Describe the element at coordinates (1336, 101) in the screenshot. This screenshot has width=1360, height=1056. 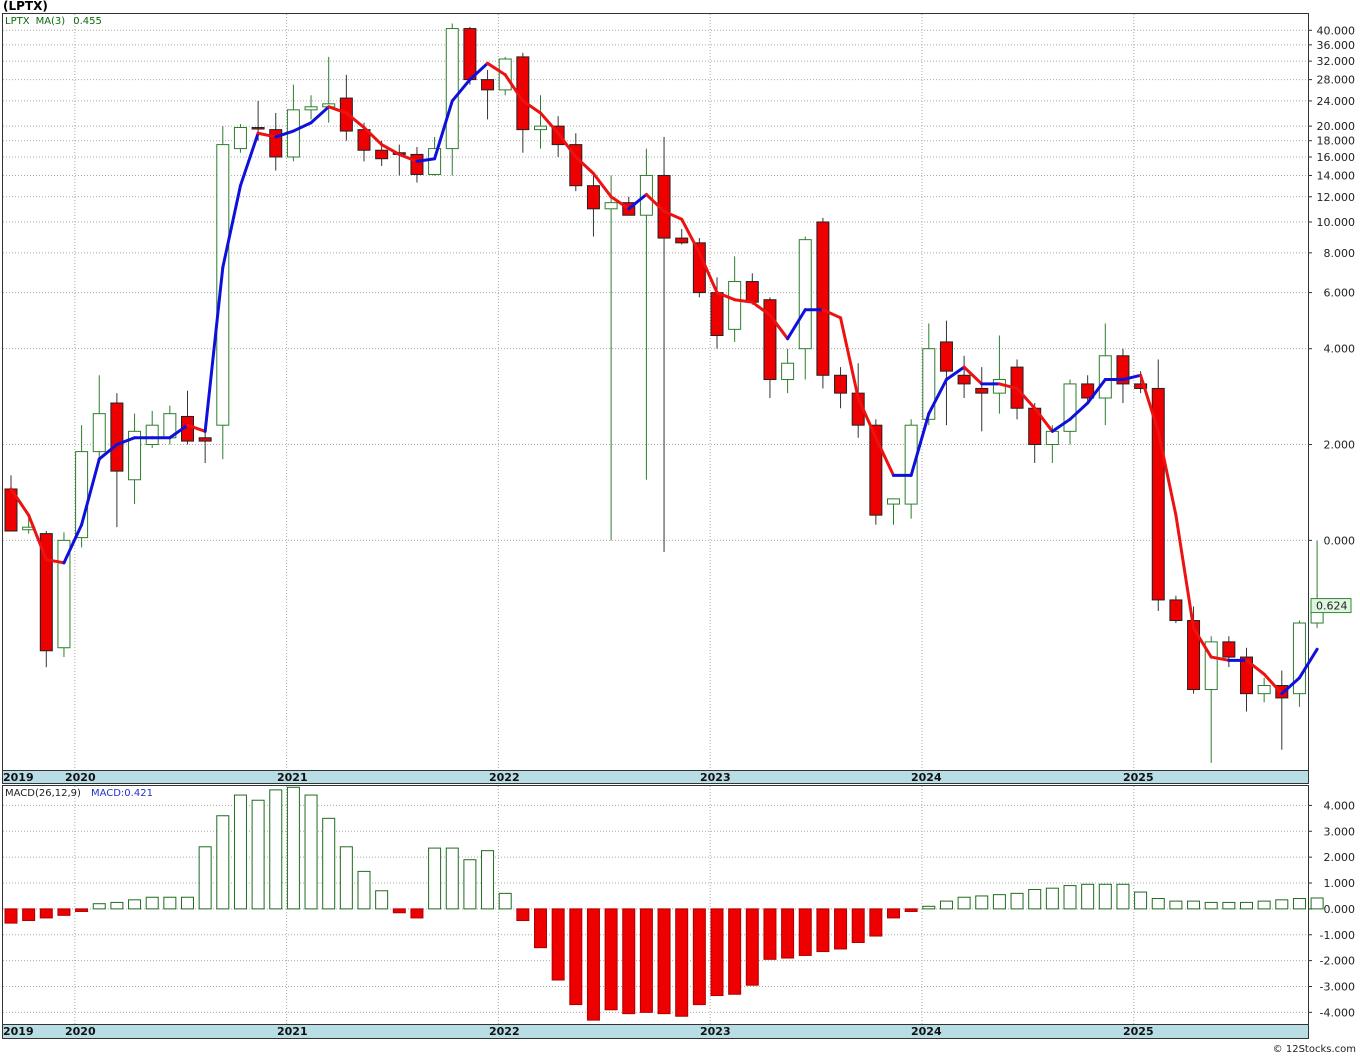
I see `price-tick-label: 24.000` at that location.